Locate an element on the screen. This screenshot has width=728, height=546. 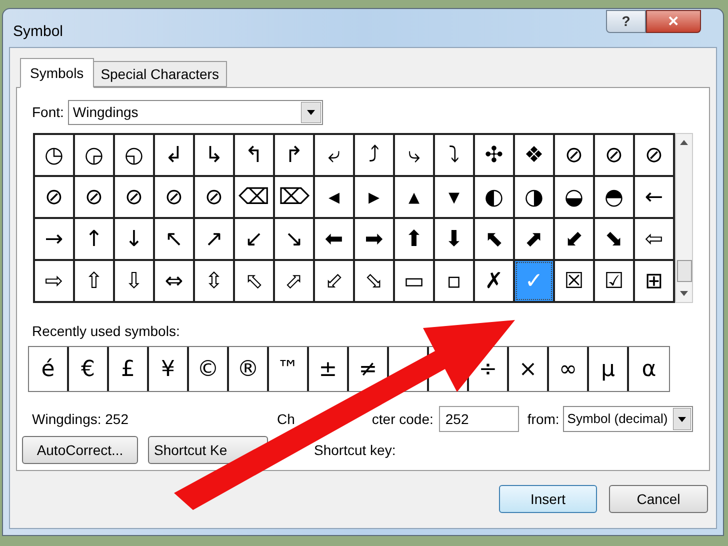
font-dropdown: Wingdings is located at coordinates (195, 112).